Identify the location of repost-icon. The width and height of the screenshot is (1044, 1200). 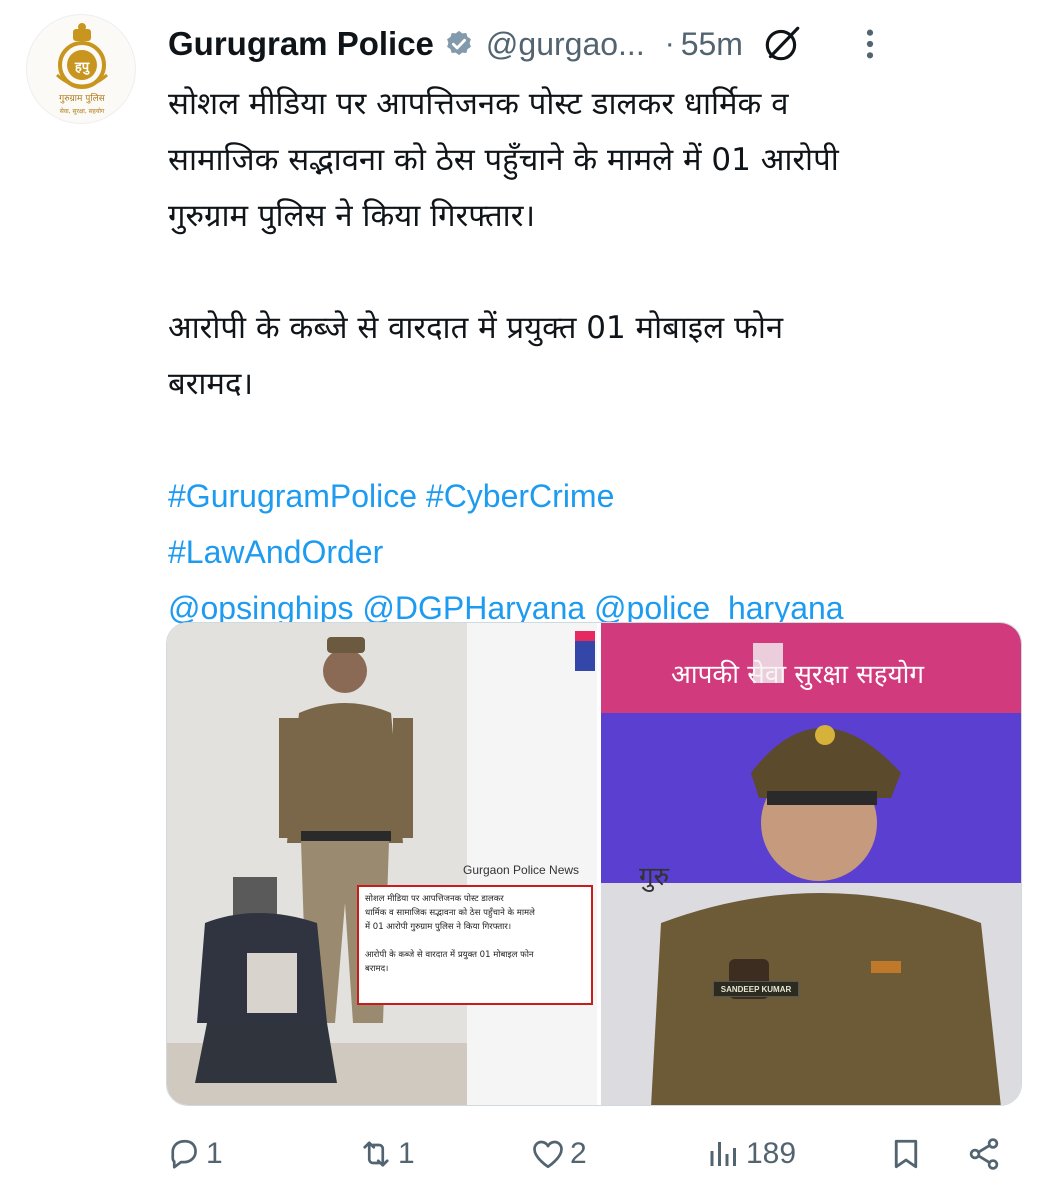
(376, 1154).